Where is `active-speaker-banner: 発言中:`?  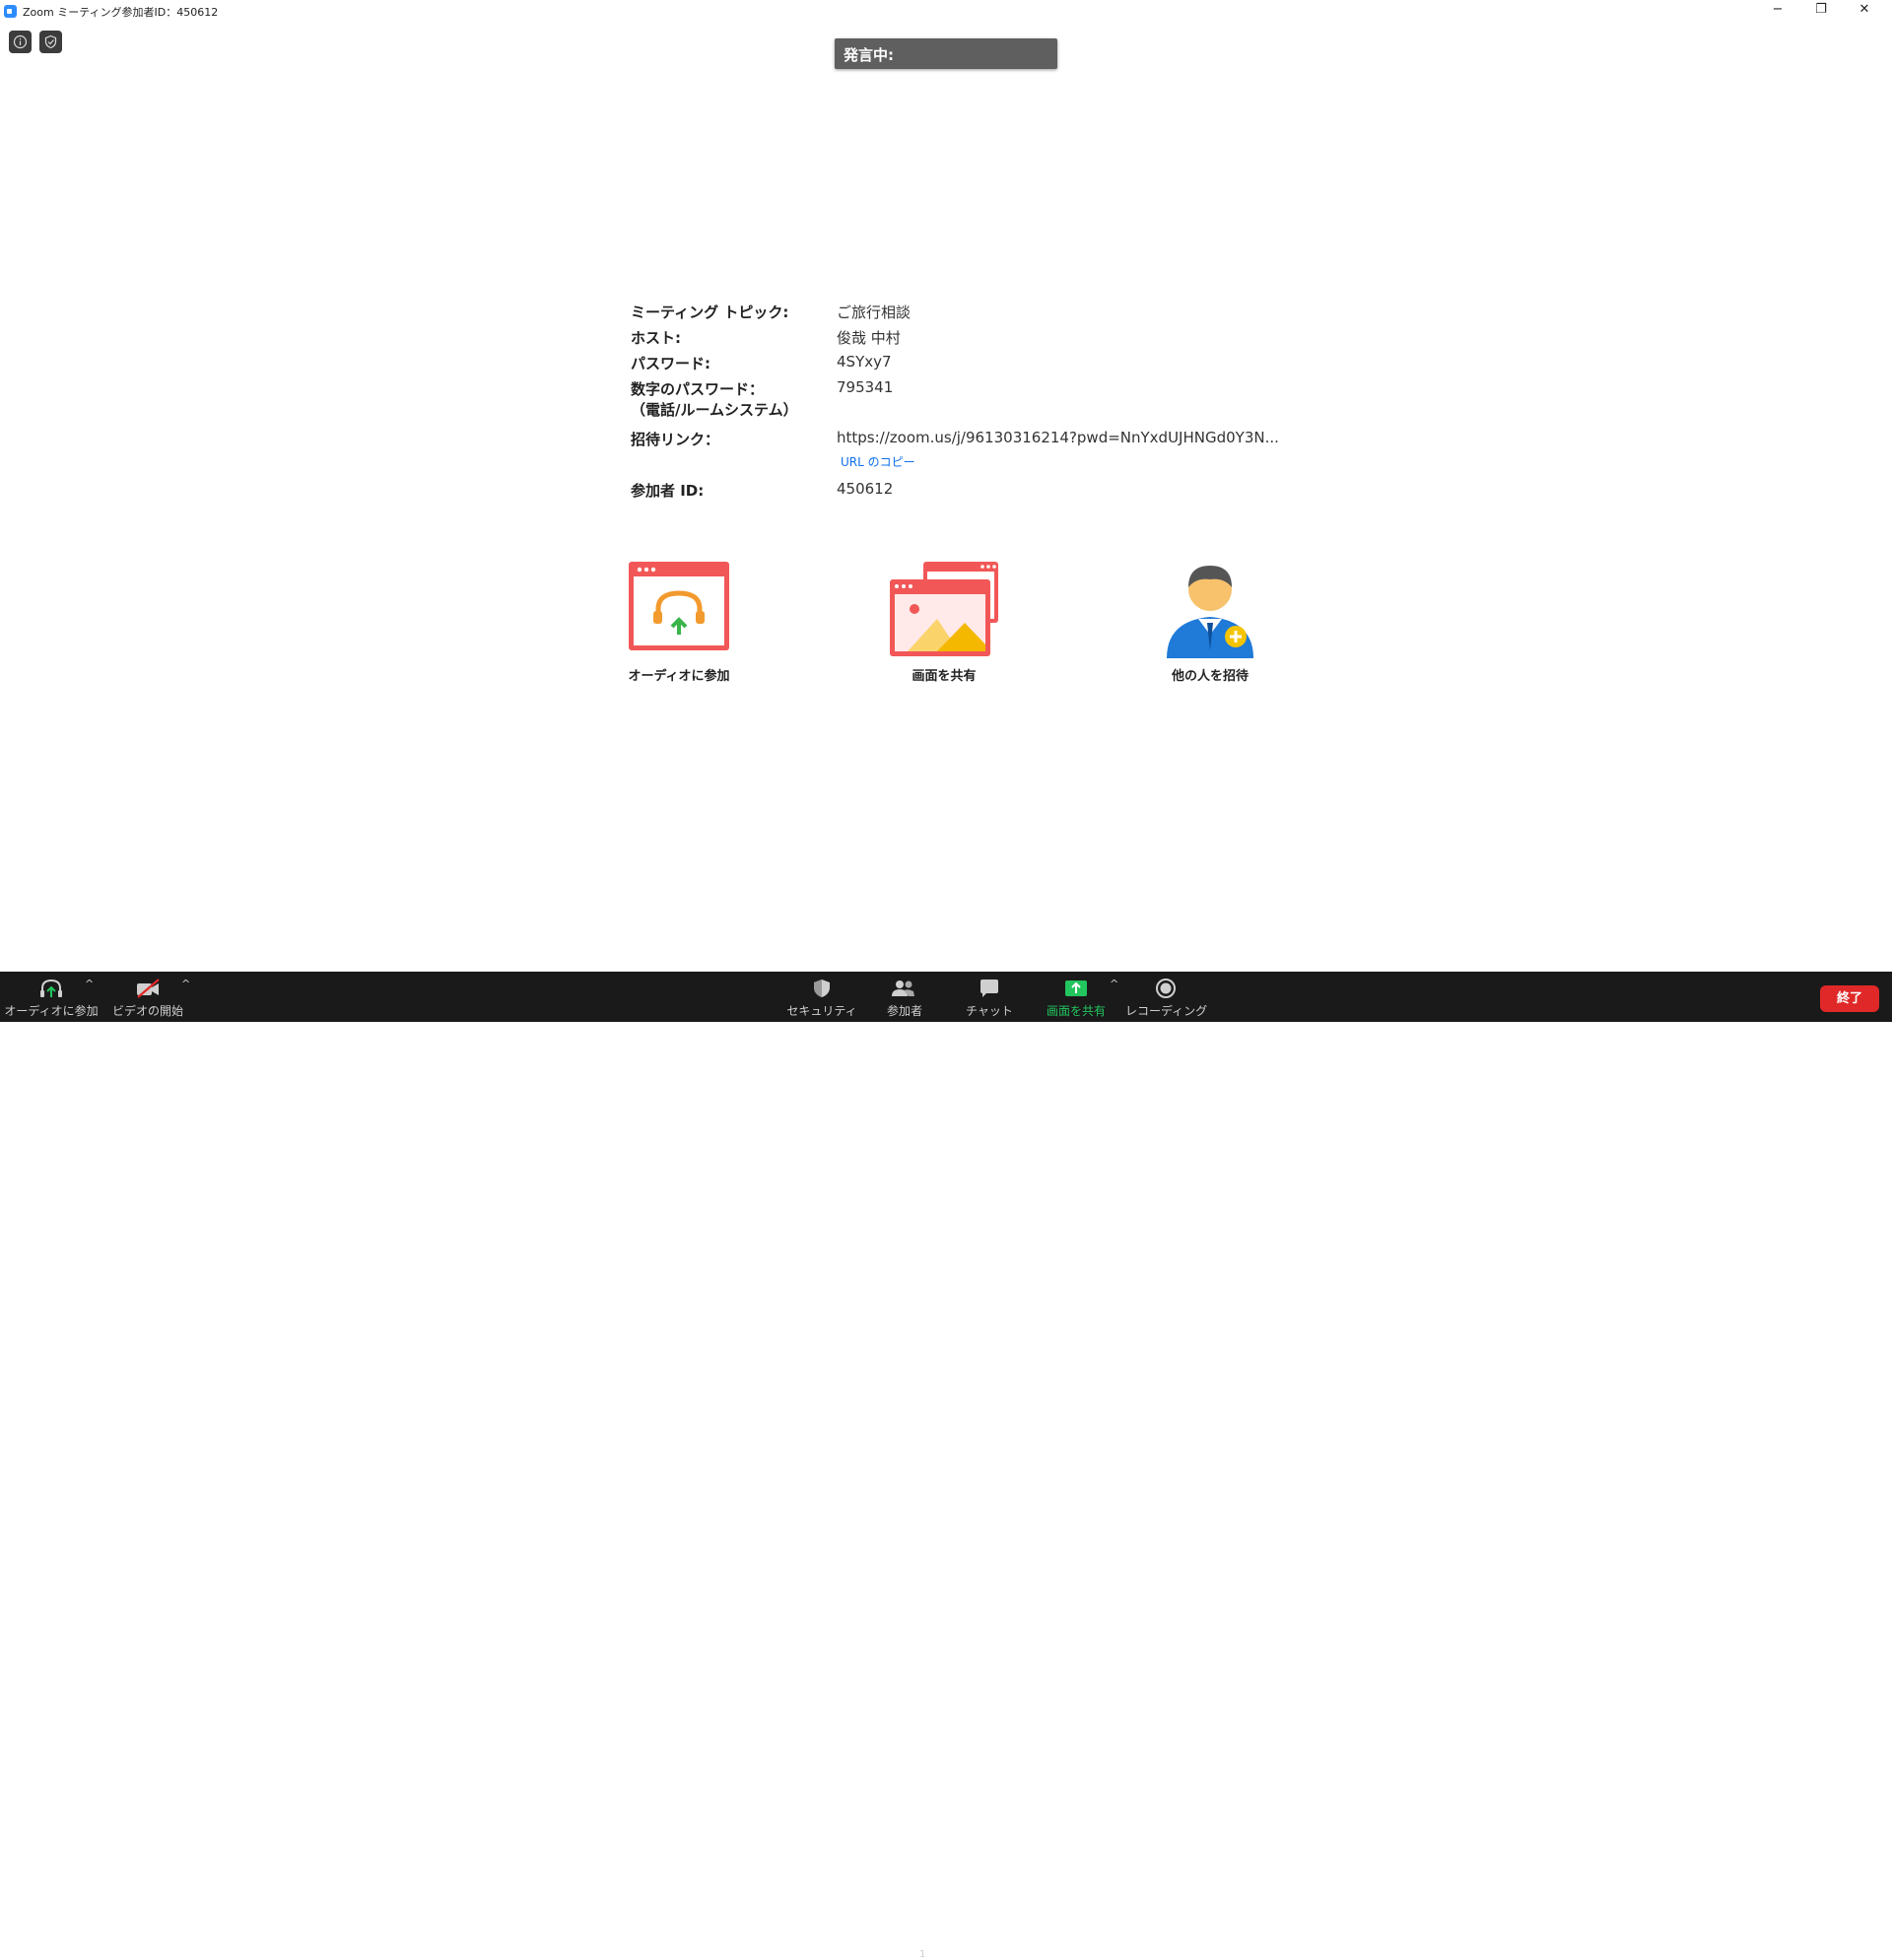 active-speaker-banner: 発言中: is located at coordinates (946, 54).